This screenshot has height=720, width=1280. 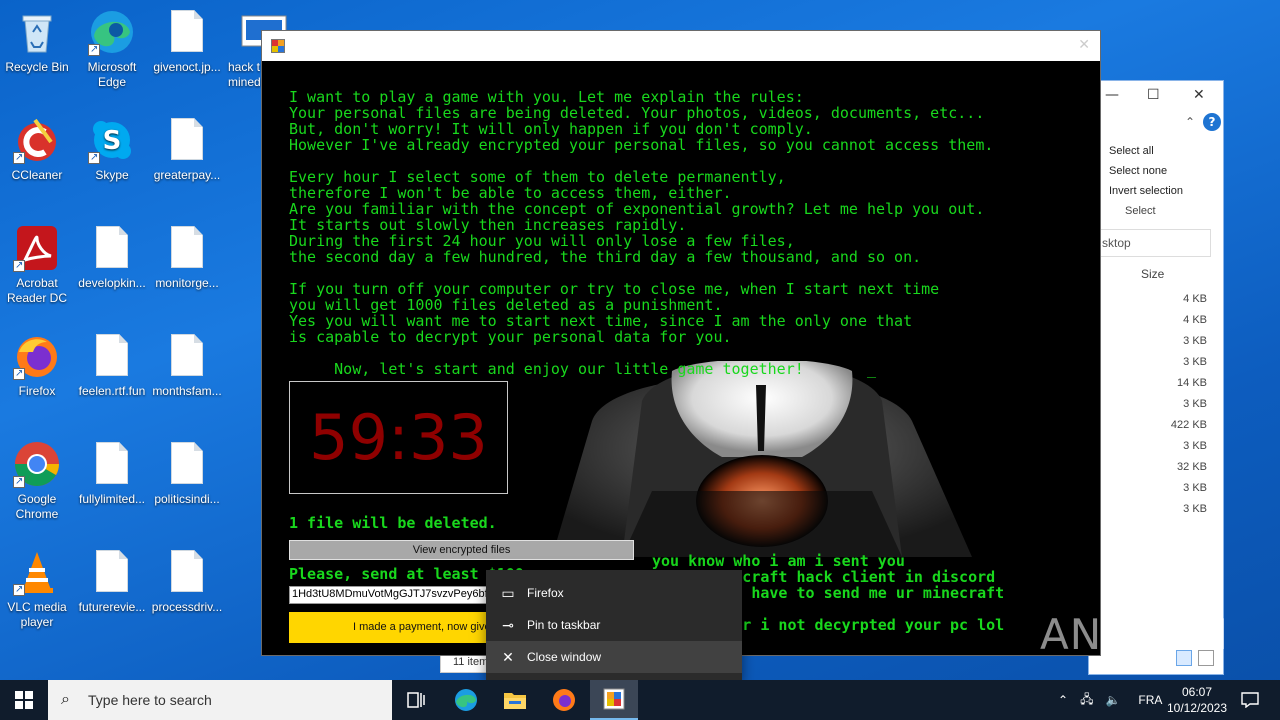 What do you see at coordinates (1188, 425) in the screenshot?
I see `file-size: 422 KB` at bounding box center [1188, 425].